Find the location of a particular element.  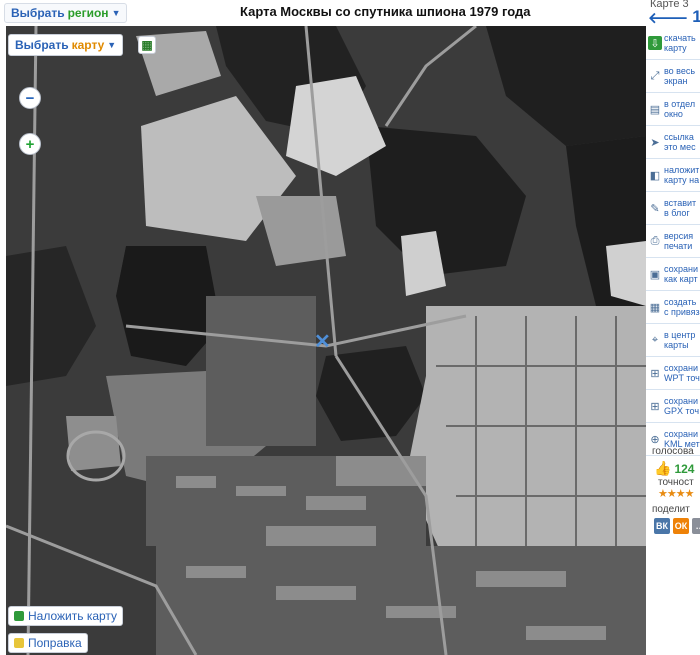

correction-icon is located at coordinates (19, 643).